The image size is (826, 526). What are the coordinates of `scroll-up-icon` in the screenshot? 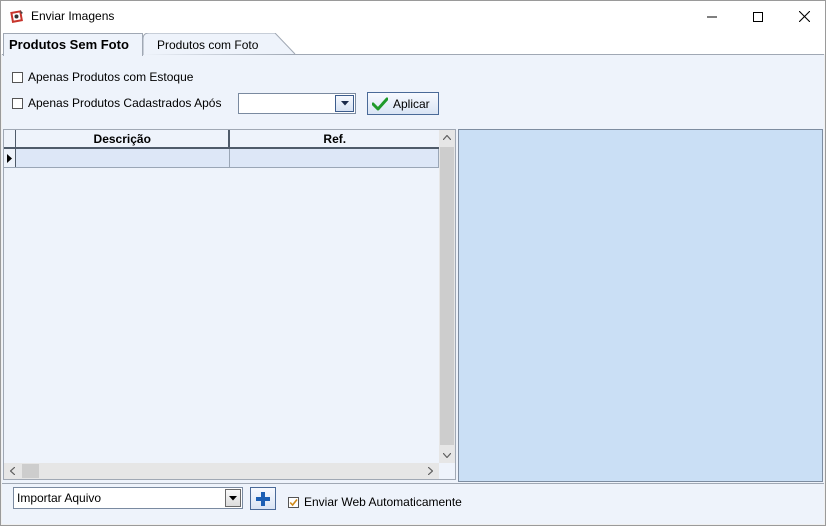 It's located at (447, 137).